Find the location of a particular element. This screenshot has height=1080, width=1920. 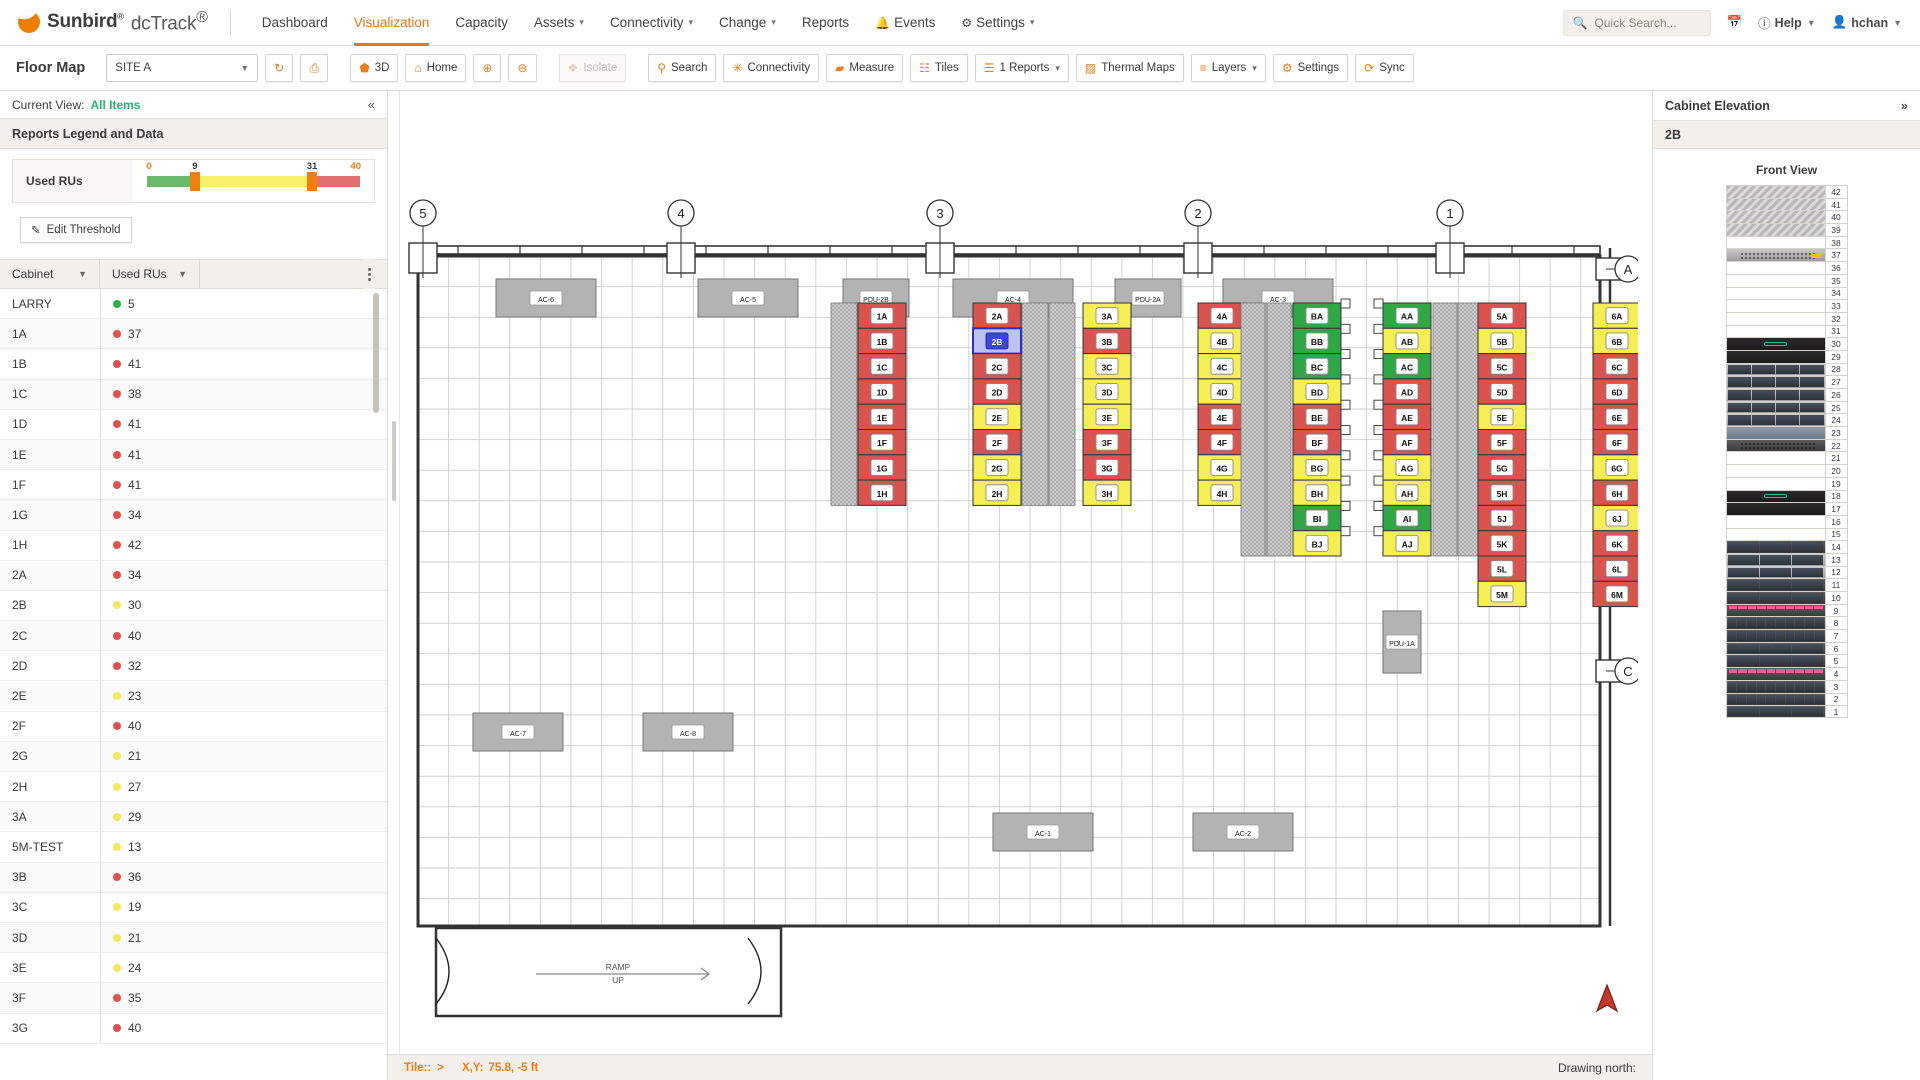

cabinet-2D: 2D is located at coordinates (997, 391).